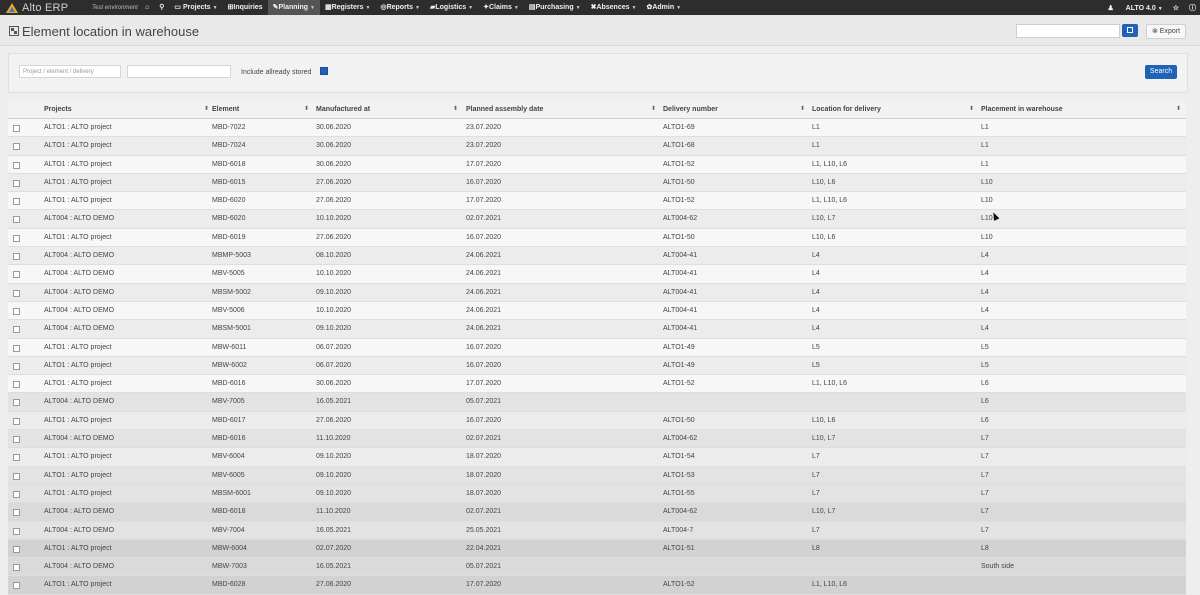 The height and width of the screenshot is (595, 1200). Describe the element at coordinates (1129, 8) in the screenshot. I see `user-menu: ♟ ALTO 4.0 ▼` at that location.